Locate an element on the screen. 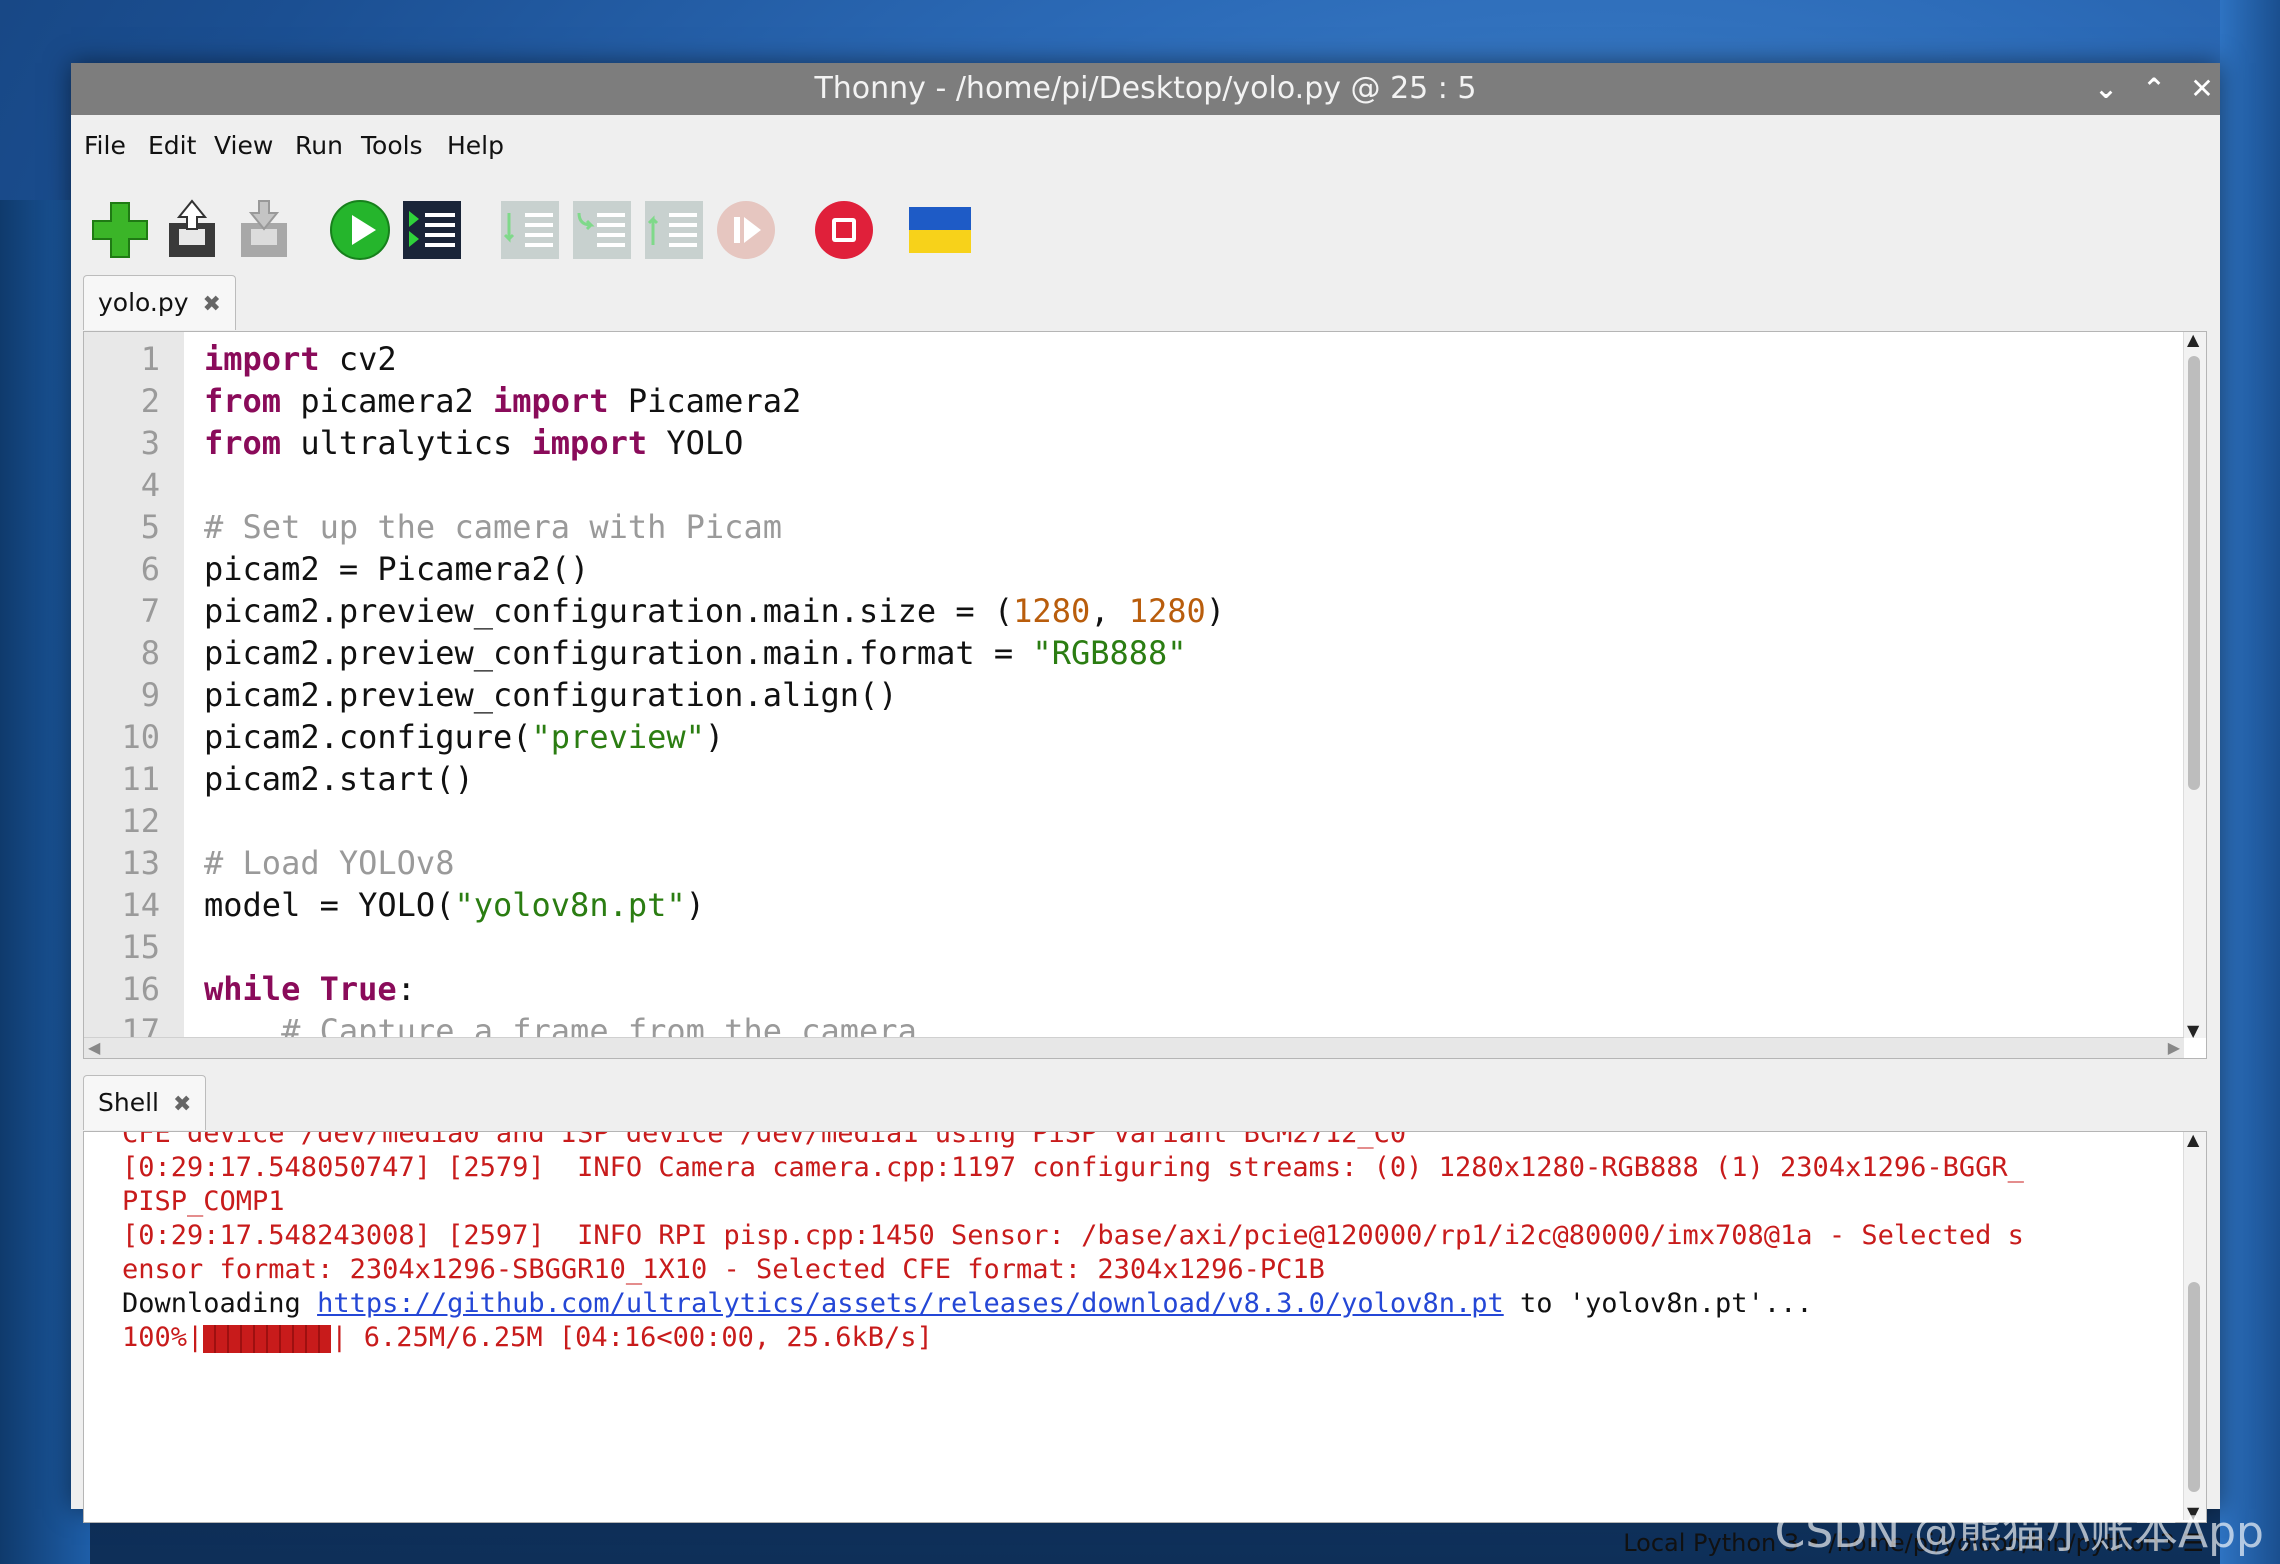 The width and height of the screenshot is (2280, 1564). menu-file: File is located at coordinates (105, 145).